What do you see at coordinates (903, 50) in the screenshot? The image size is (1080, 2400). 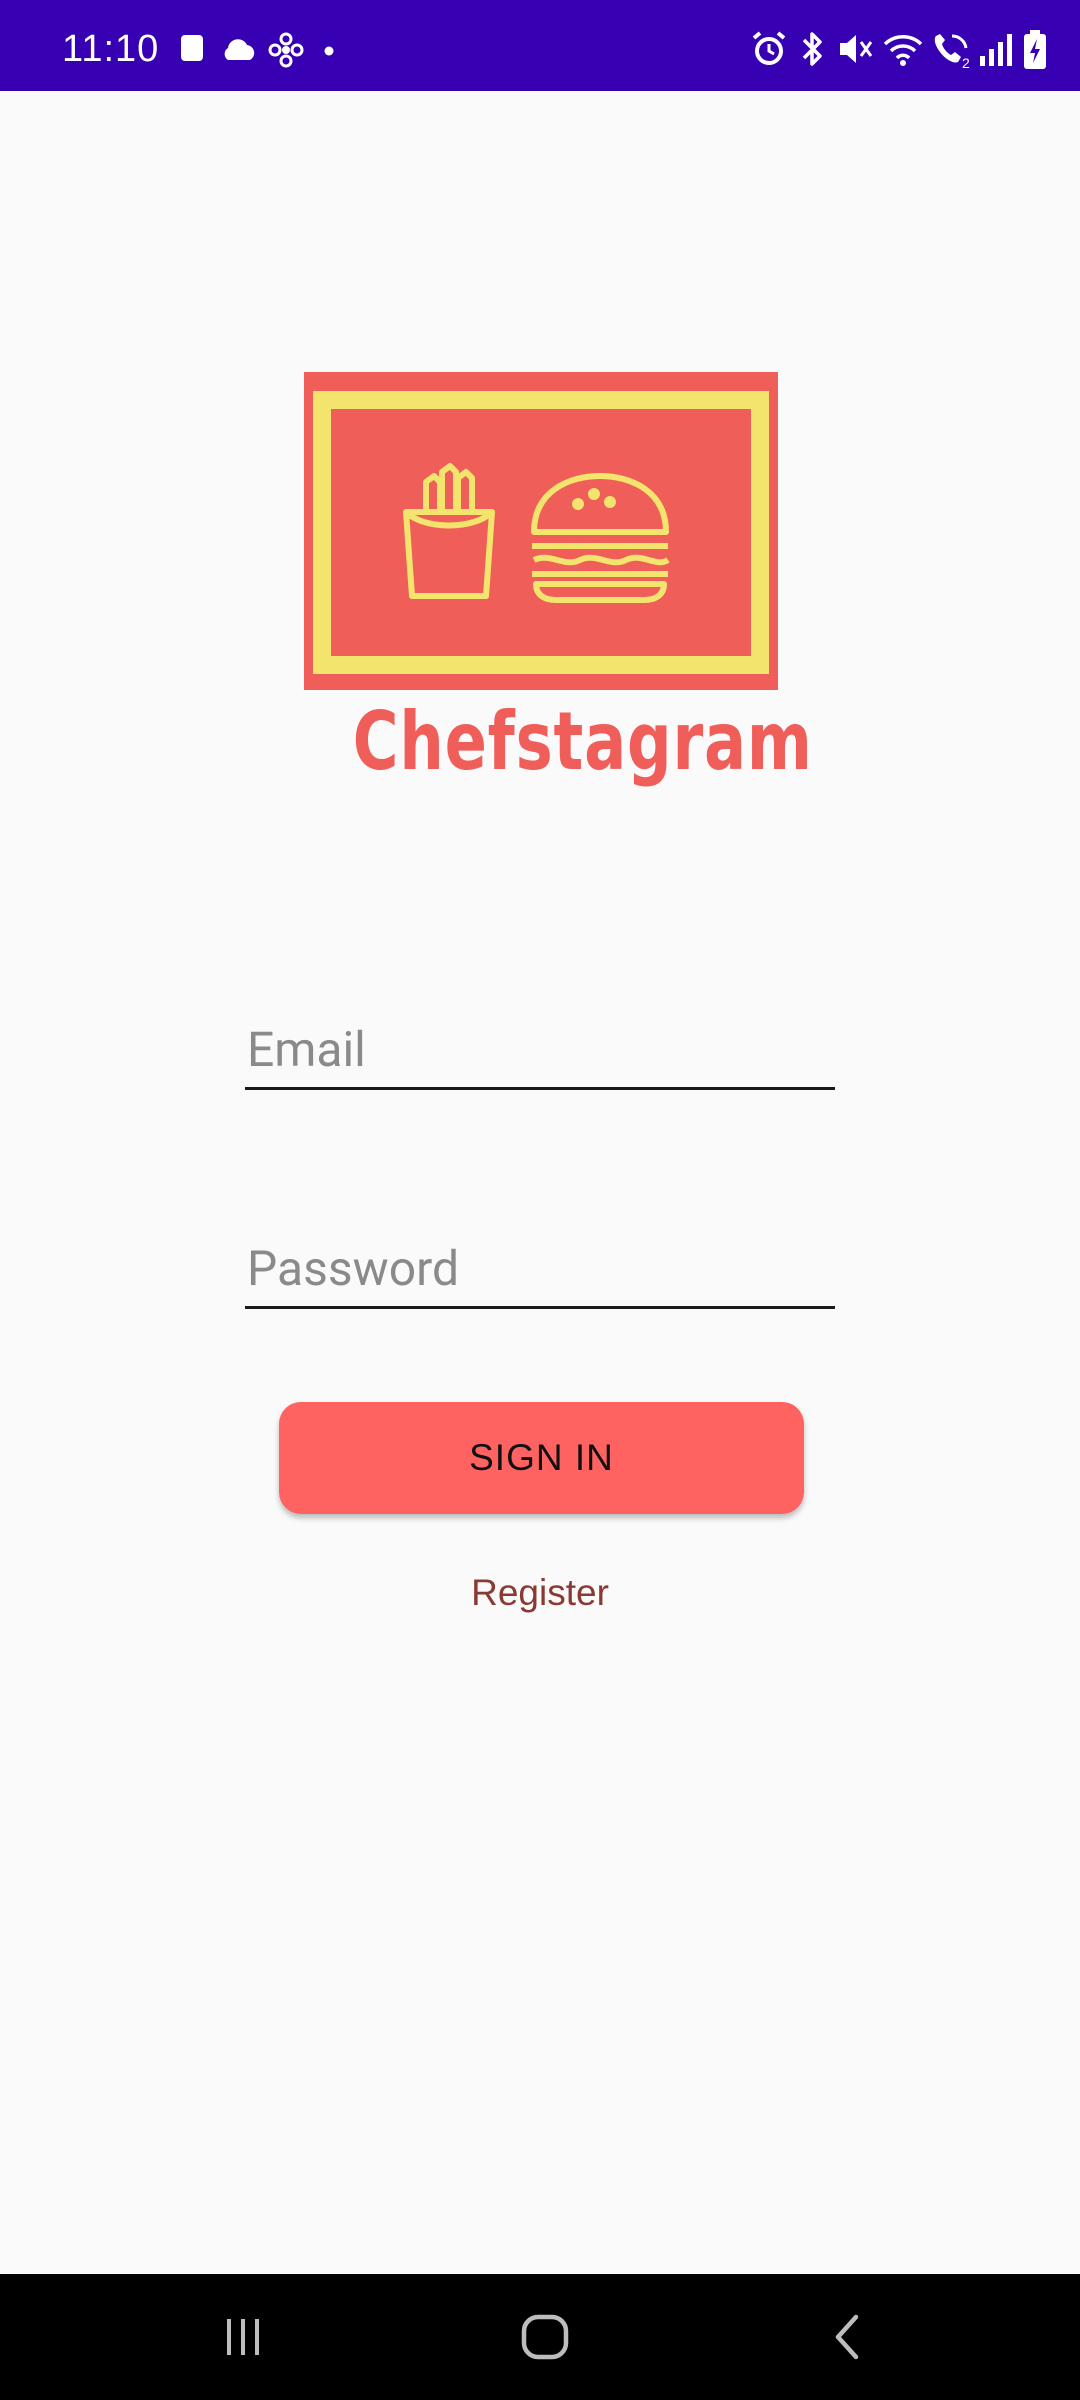 I see `wifi-icon` at bounding box center [903, 50].